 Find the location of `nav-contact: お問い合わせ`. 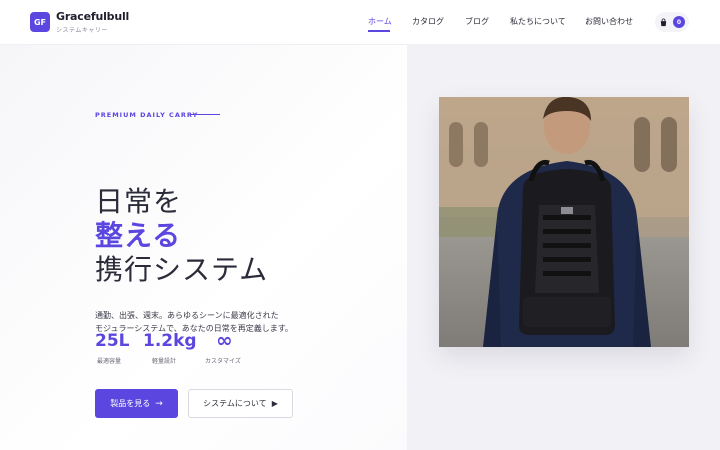

nav-contact: お問い合わせ is located at coordinates (609, 21).